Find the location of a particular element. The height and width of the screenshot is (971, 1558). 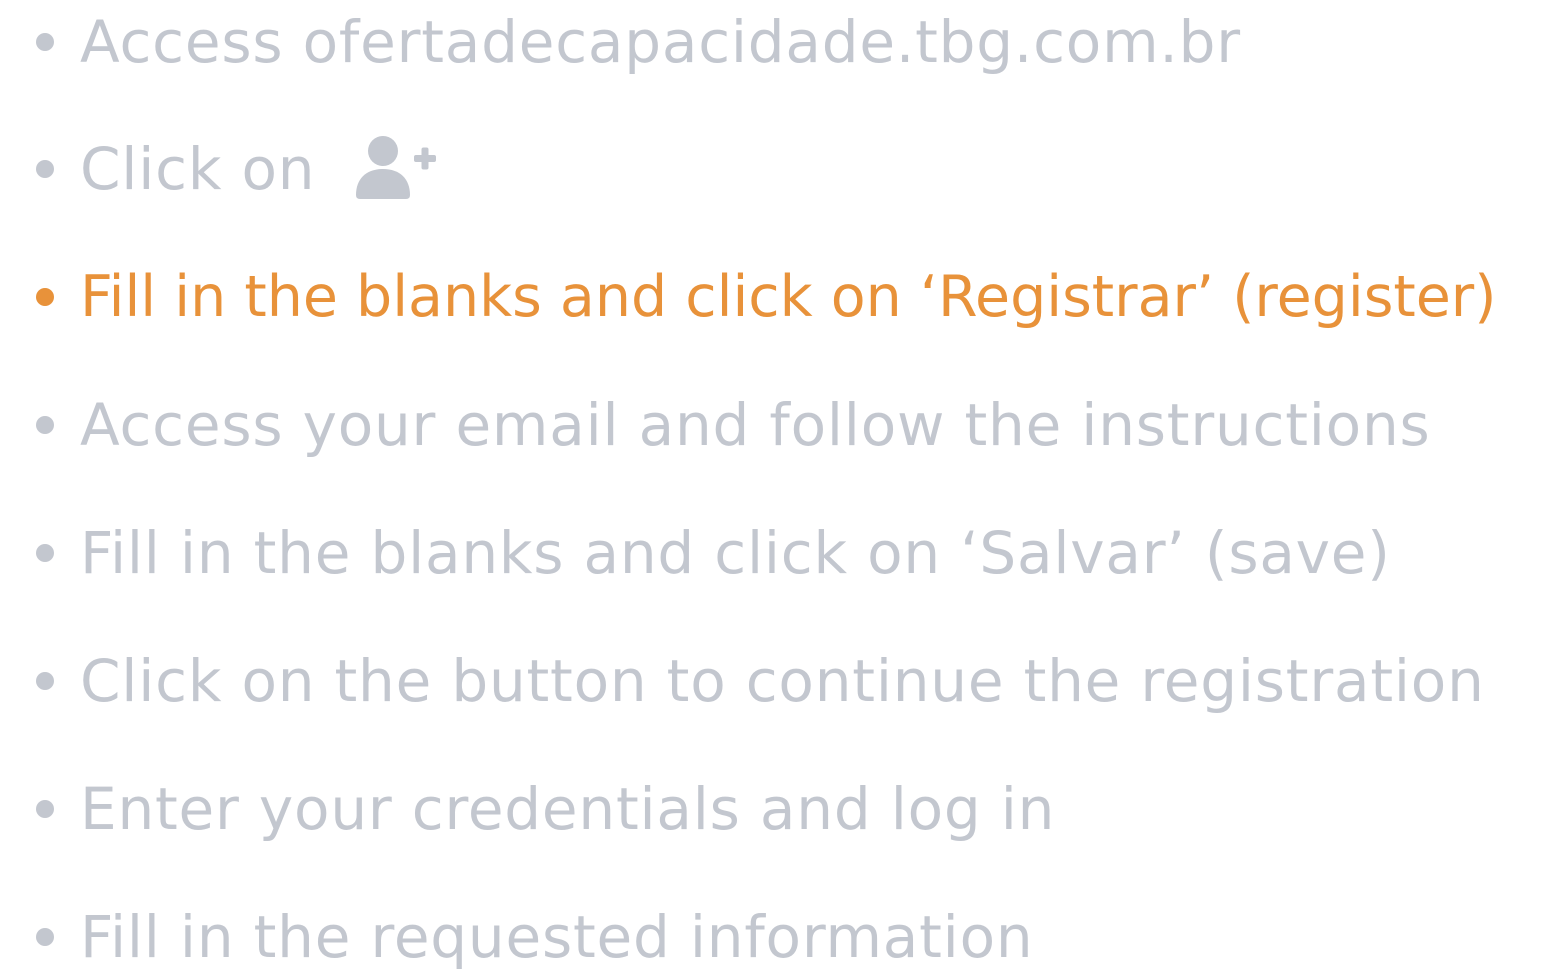

step-2-label: Click on is located at coordinates (198, 169).